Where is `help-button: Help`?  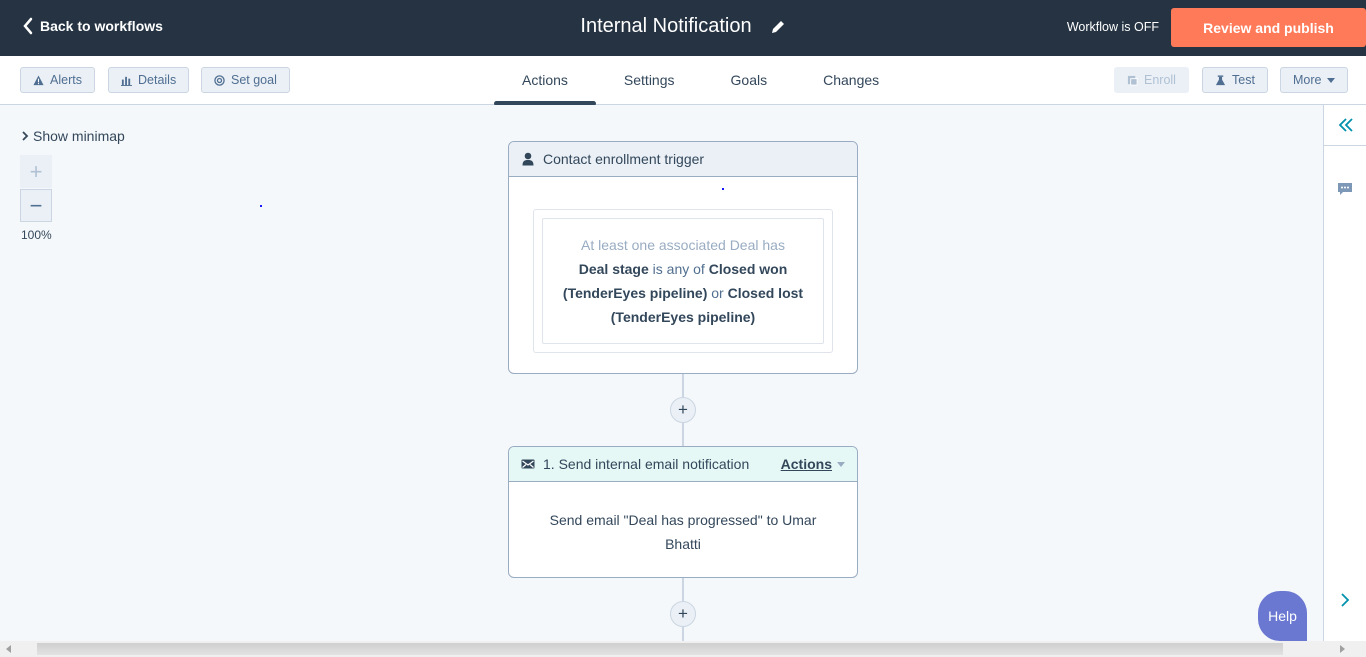 help-button: Help is located at coordinates (1282, 616).